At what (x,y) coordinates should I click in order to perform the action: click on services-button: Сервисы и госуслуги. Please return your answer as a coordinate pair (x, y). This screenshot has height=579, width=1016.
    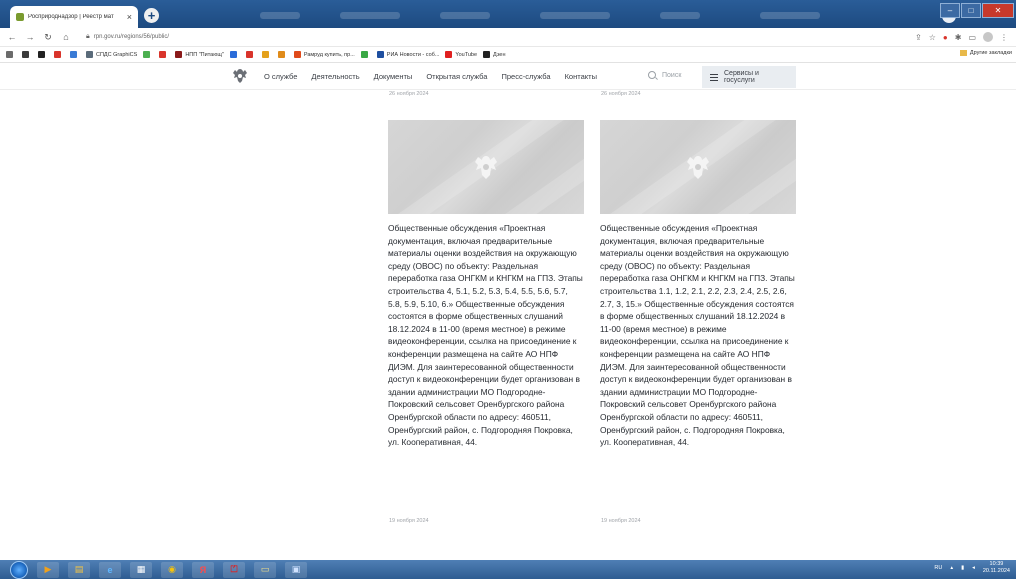
    Looking at the image, I should click on (749, 77).